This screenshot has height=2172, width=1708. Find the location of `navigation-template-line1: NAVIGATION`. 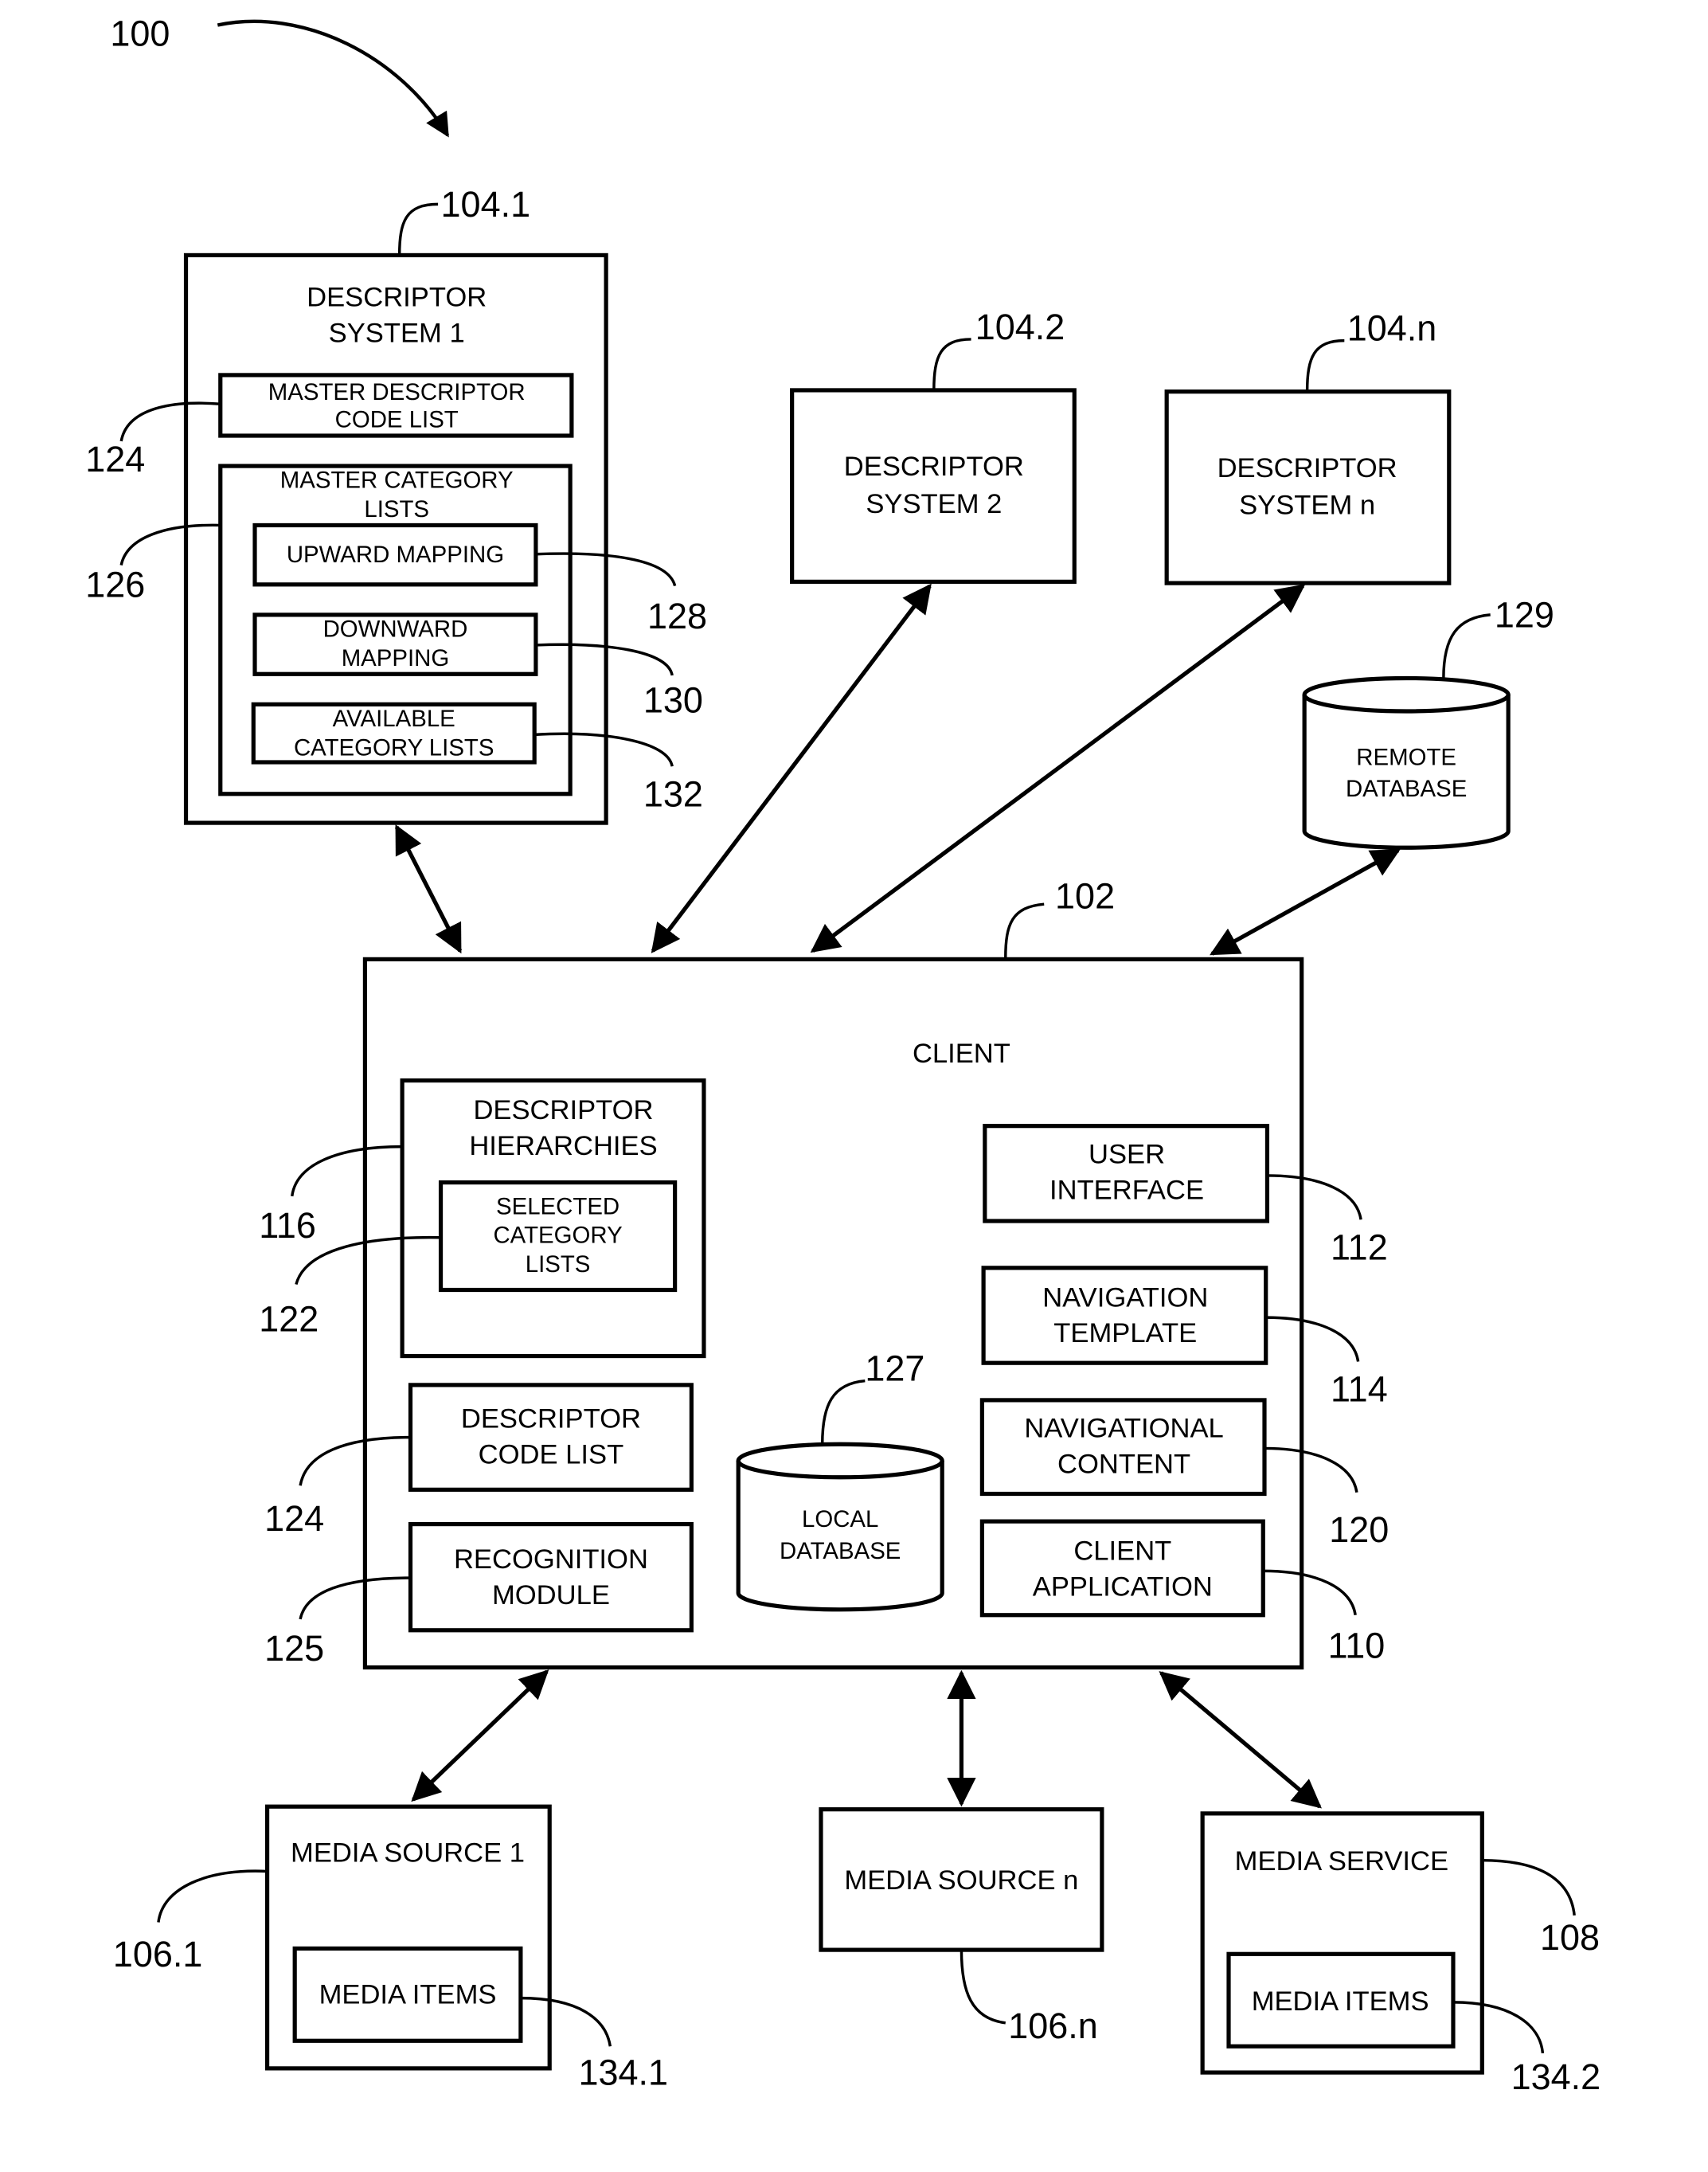

navigation-template-line1: NAVIGATION is located at coordinates (1125, 1298).